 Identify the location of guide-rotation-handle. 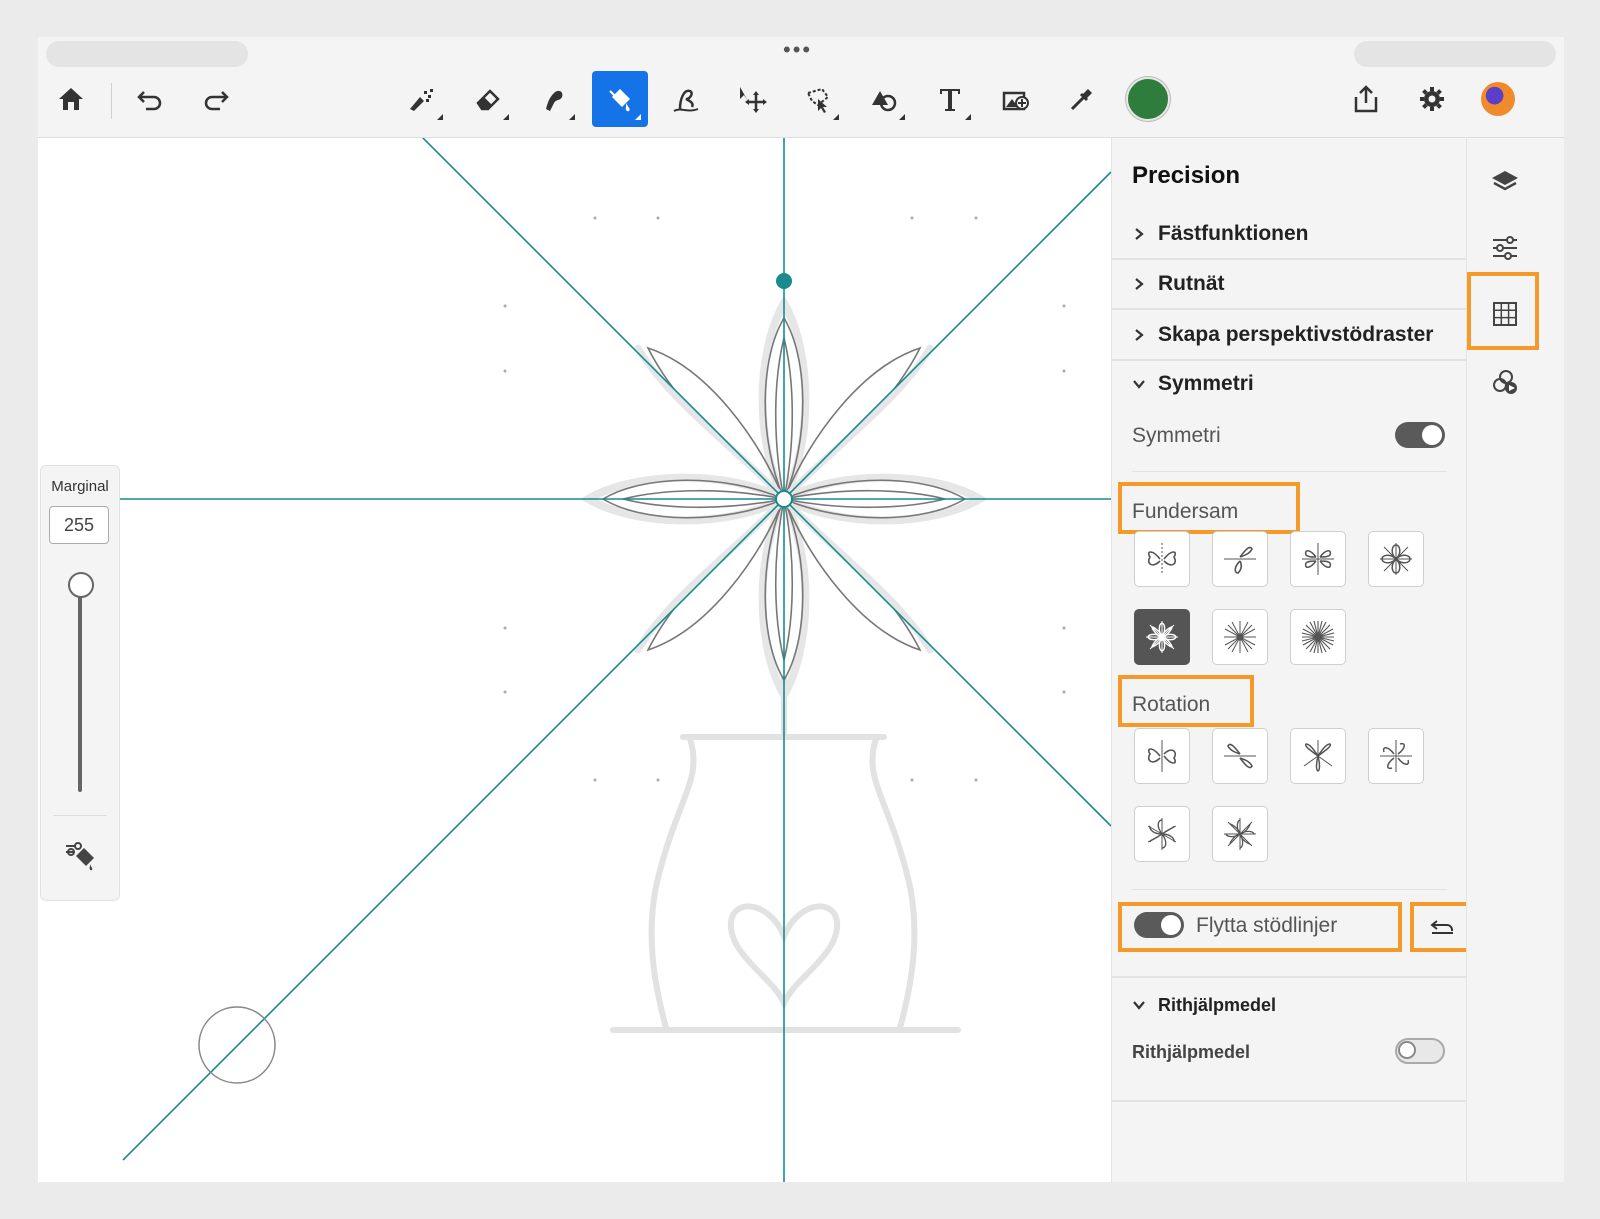
(784, 281).